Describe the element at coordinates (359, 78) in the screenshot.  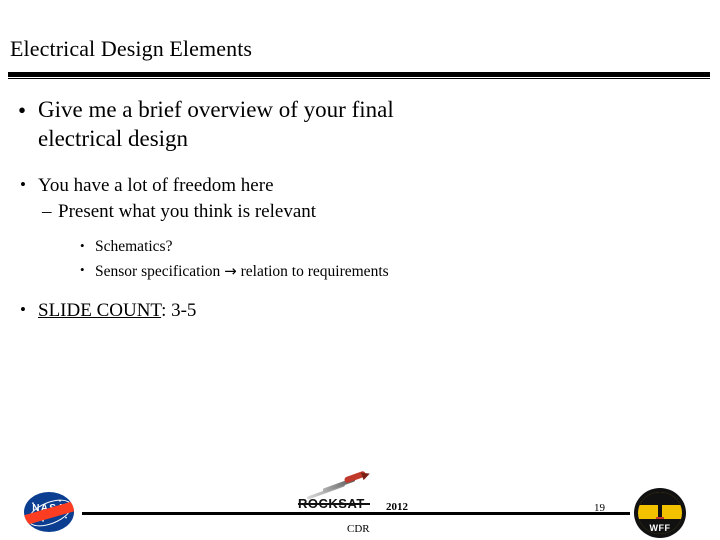
I see `title-divider-thin` at that location.